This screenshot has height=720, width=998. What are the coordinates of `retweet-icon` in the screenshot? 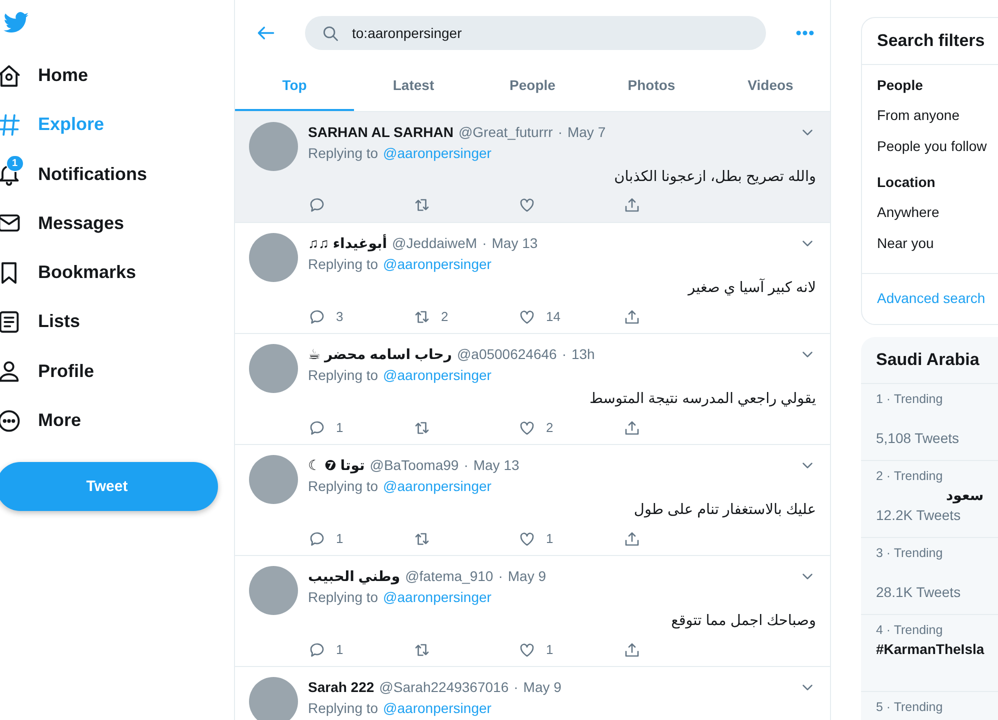 It's located at (422, 205).